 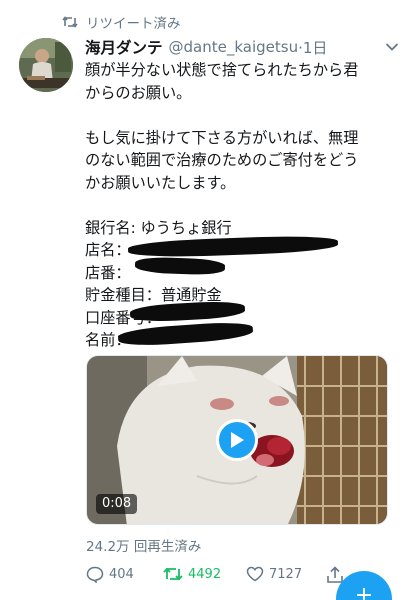 I want to click on reply-icon, so click(x=95, y=574).